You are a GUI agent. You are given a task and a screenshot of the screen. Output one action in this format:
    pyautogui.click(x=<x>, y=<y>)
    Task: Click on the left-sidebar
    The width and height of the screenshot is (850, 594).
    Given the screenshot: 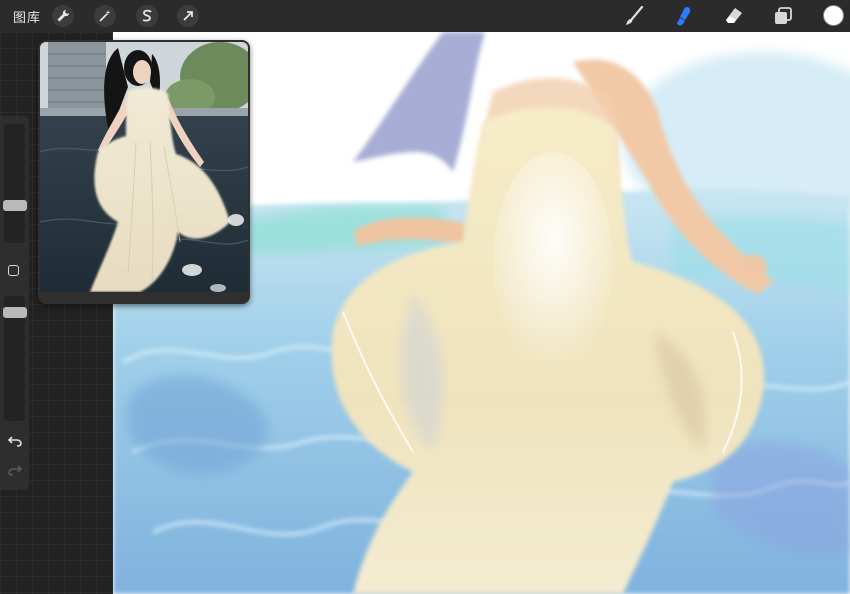 What is the action you would take?
    pyautogui.click(x=14, y=303)
    